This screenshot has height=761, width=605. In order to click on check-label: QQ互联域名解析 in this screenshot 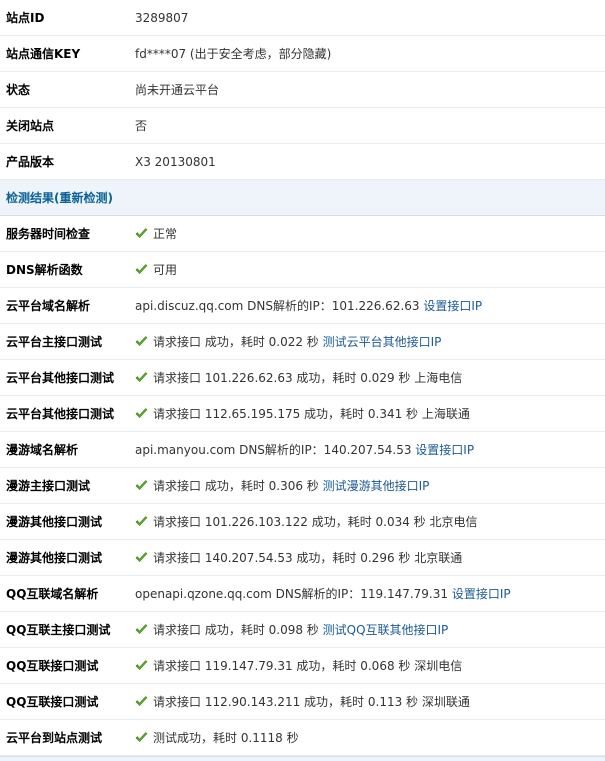, I will do `click(67, 593)`.